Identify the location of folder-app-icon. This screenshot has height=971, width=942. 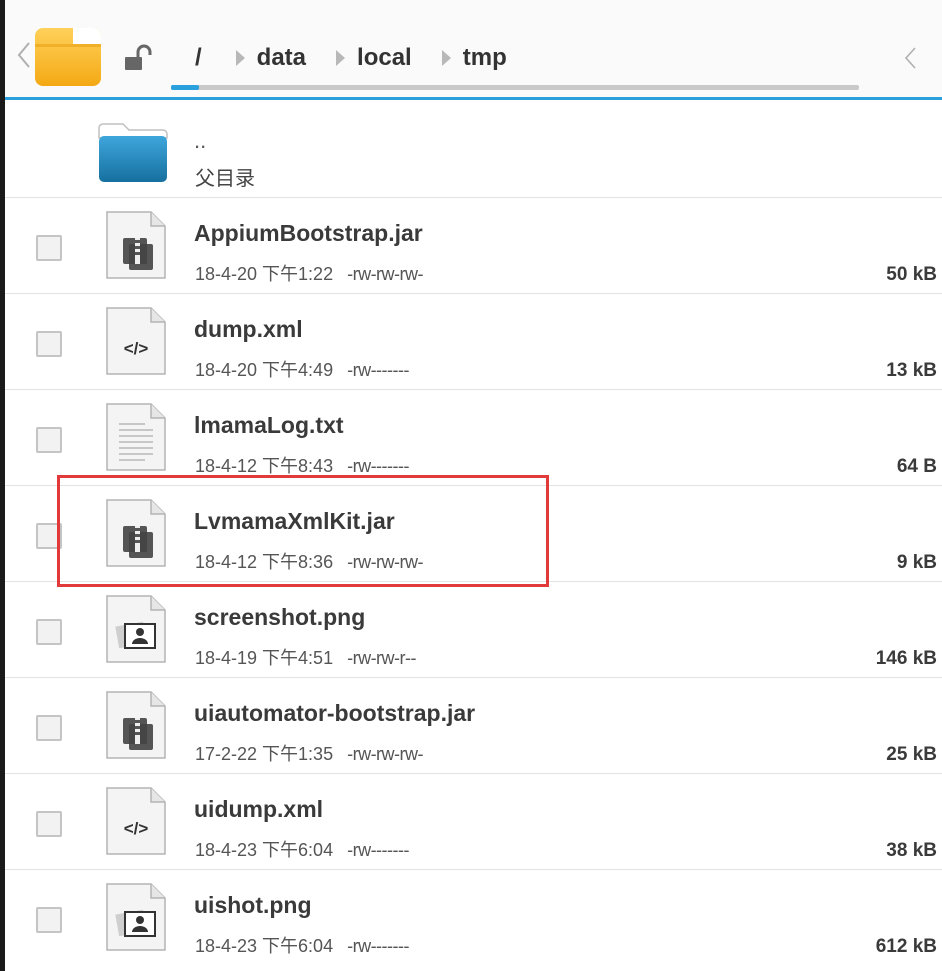
(68, 56).